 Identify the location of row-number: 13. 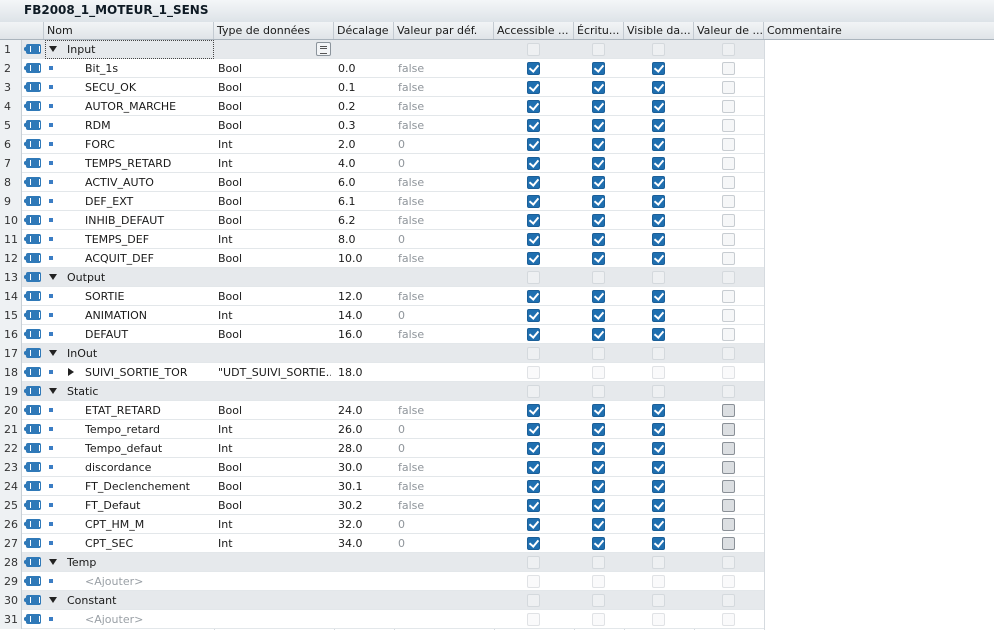
(11, 277).